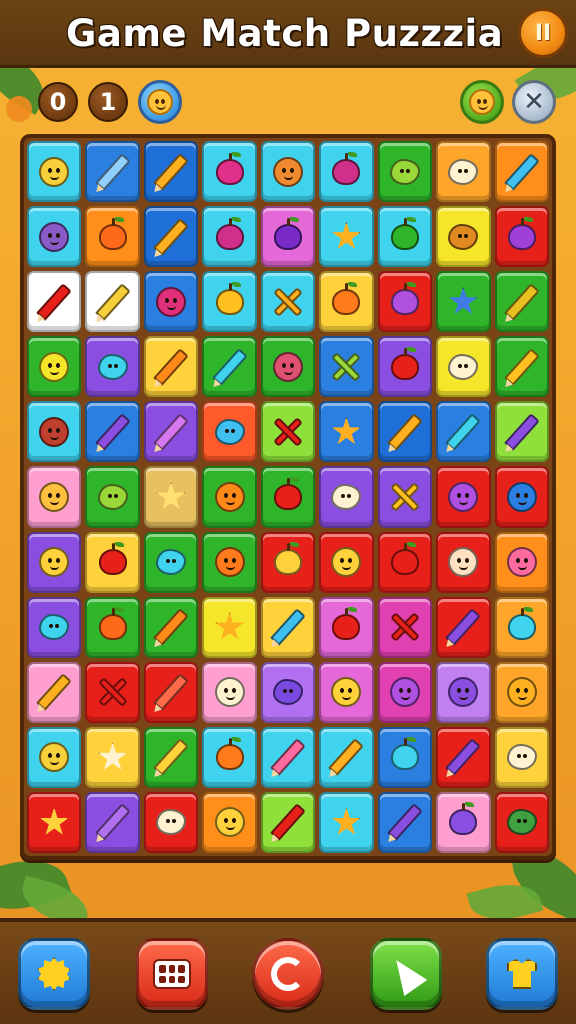 This screenshot has height=1024, width=576. What do you see at coordinates (172, 974) in the screenshot?
I see `level-grid-button` at bounding box center [172, 974].